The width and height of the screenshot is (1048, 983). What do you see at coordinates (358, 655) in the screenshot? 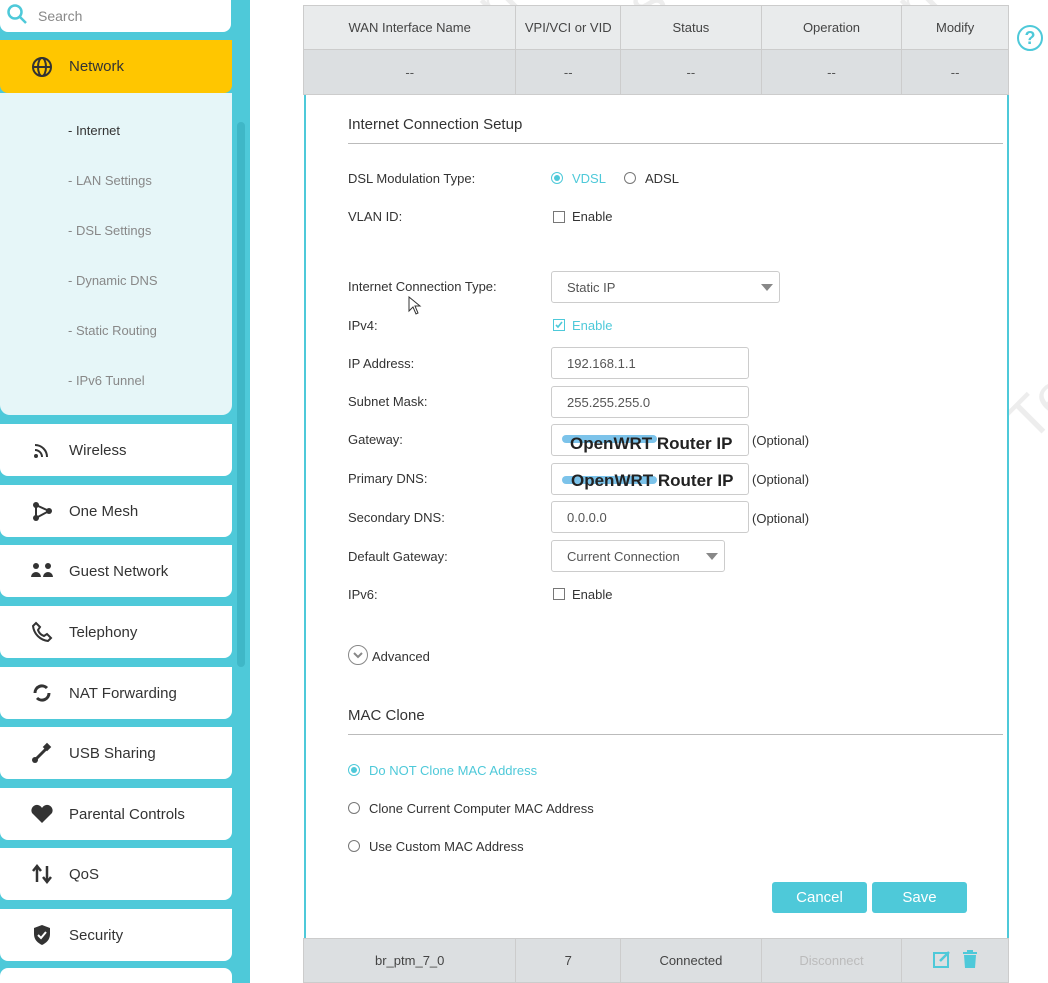
I see `chevron-down-circle-icon` at bounding box center [358, 655].